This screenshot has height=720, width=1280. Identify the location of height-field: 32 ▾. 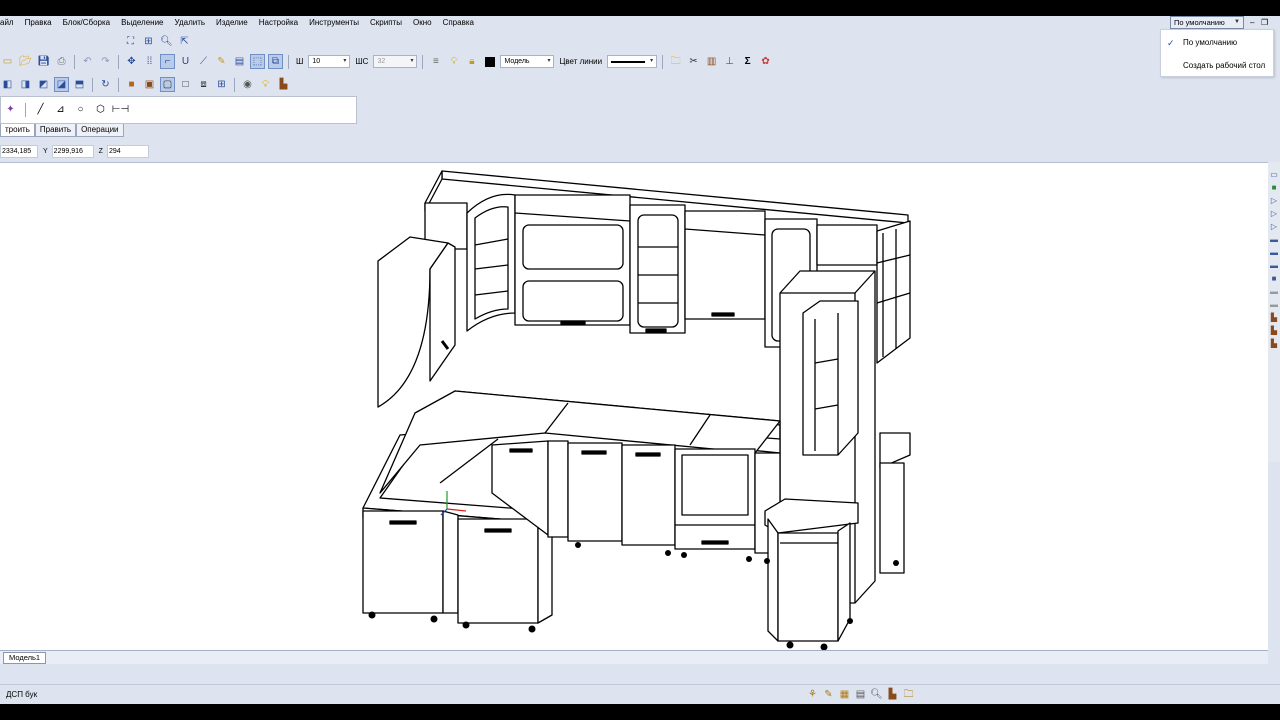
(395, 61).